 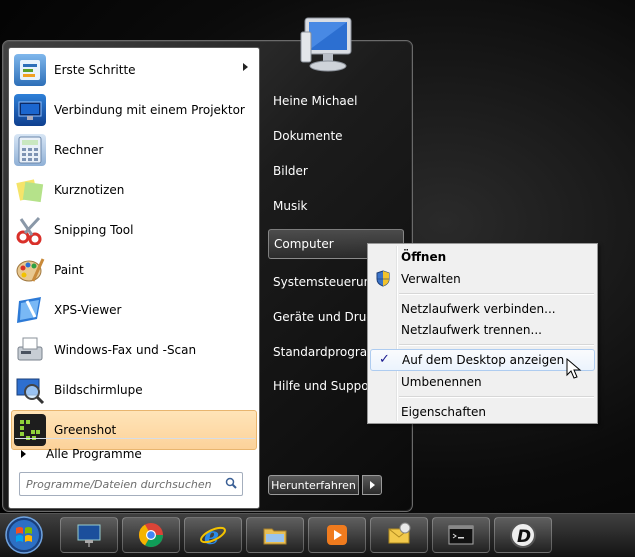 What do you see at coordinates (79, 150) in the screenshot?
I see `program-label: Rechner` at bounding box center [79, 150].